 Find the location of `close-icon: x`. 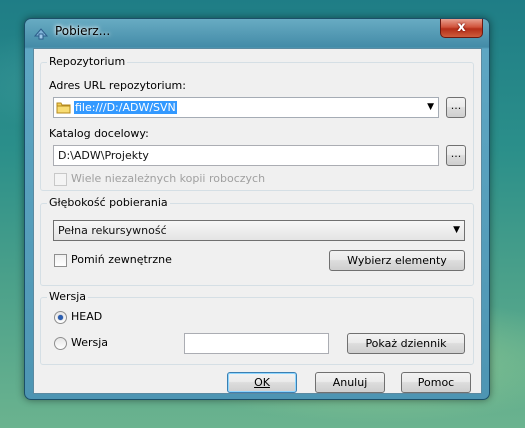

close-icon: x is located at coordinates (461, 27).